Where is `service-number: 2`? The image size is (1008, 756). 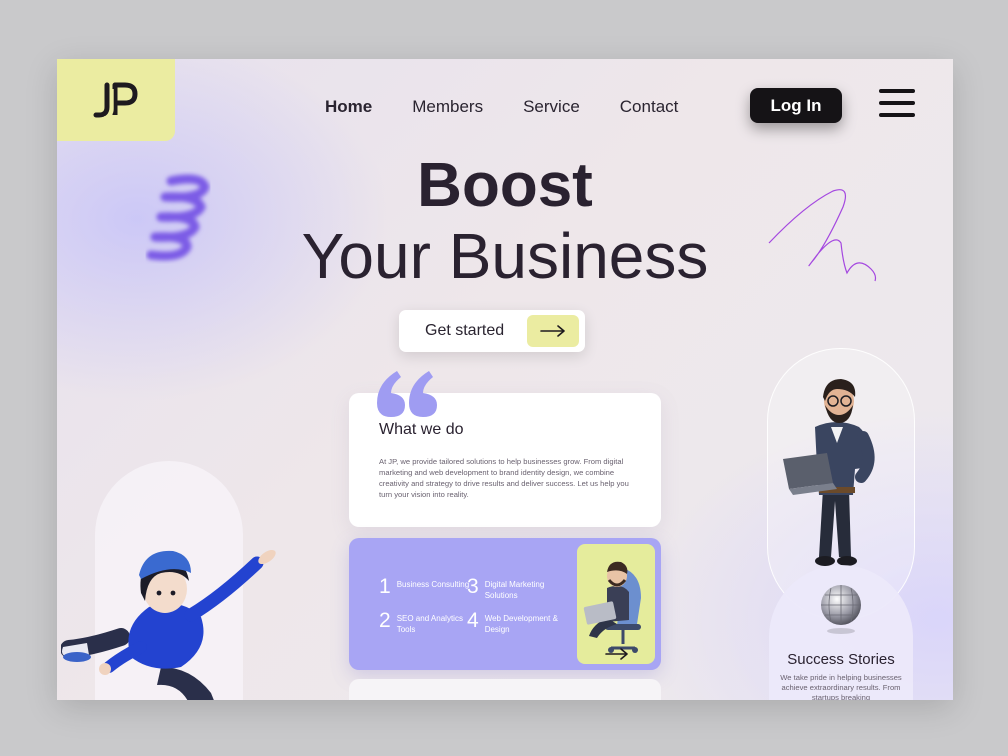
service-number: 2 is located at coordinates (385, 620).